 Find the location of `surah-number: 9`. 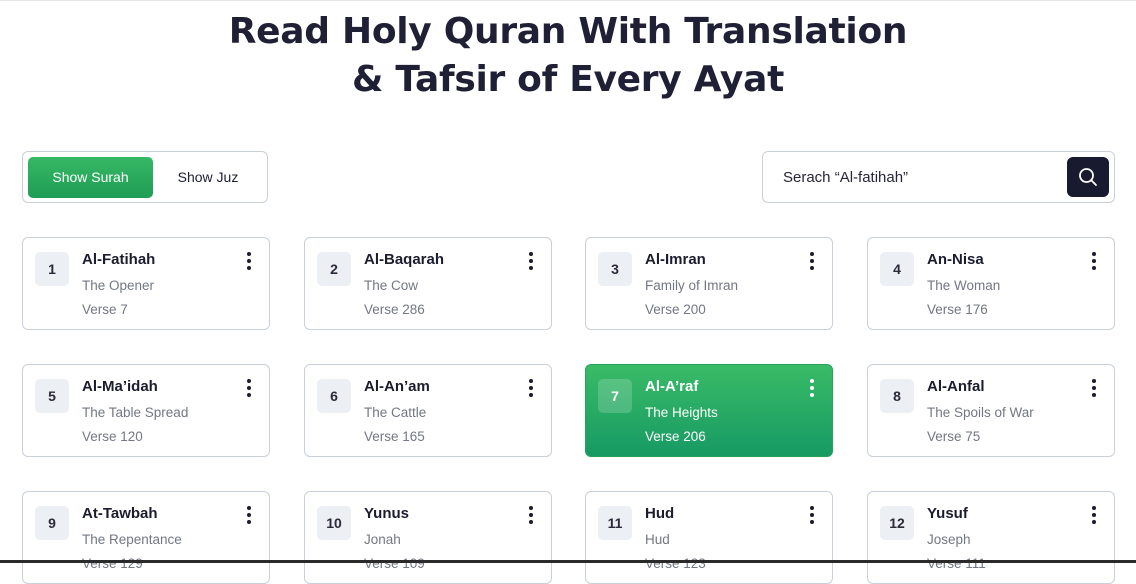

surah-number: 9 is located at coordinates (52, 523).